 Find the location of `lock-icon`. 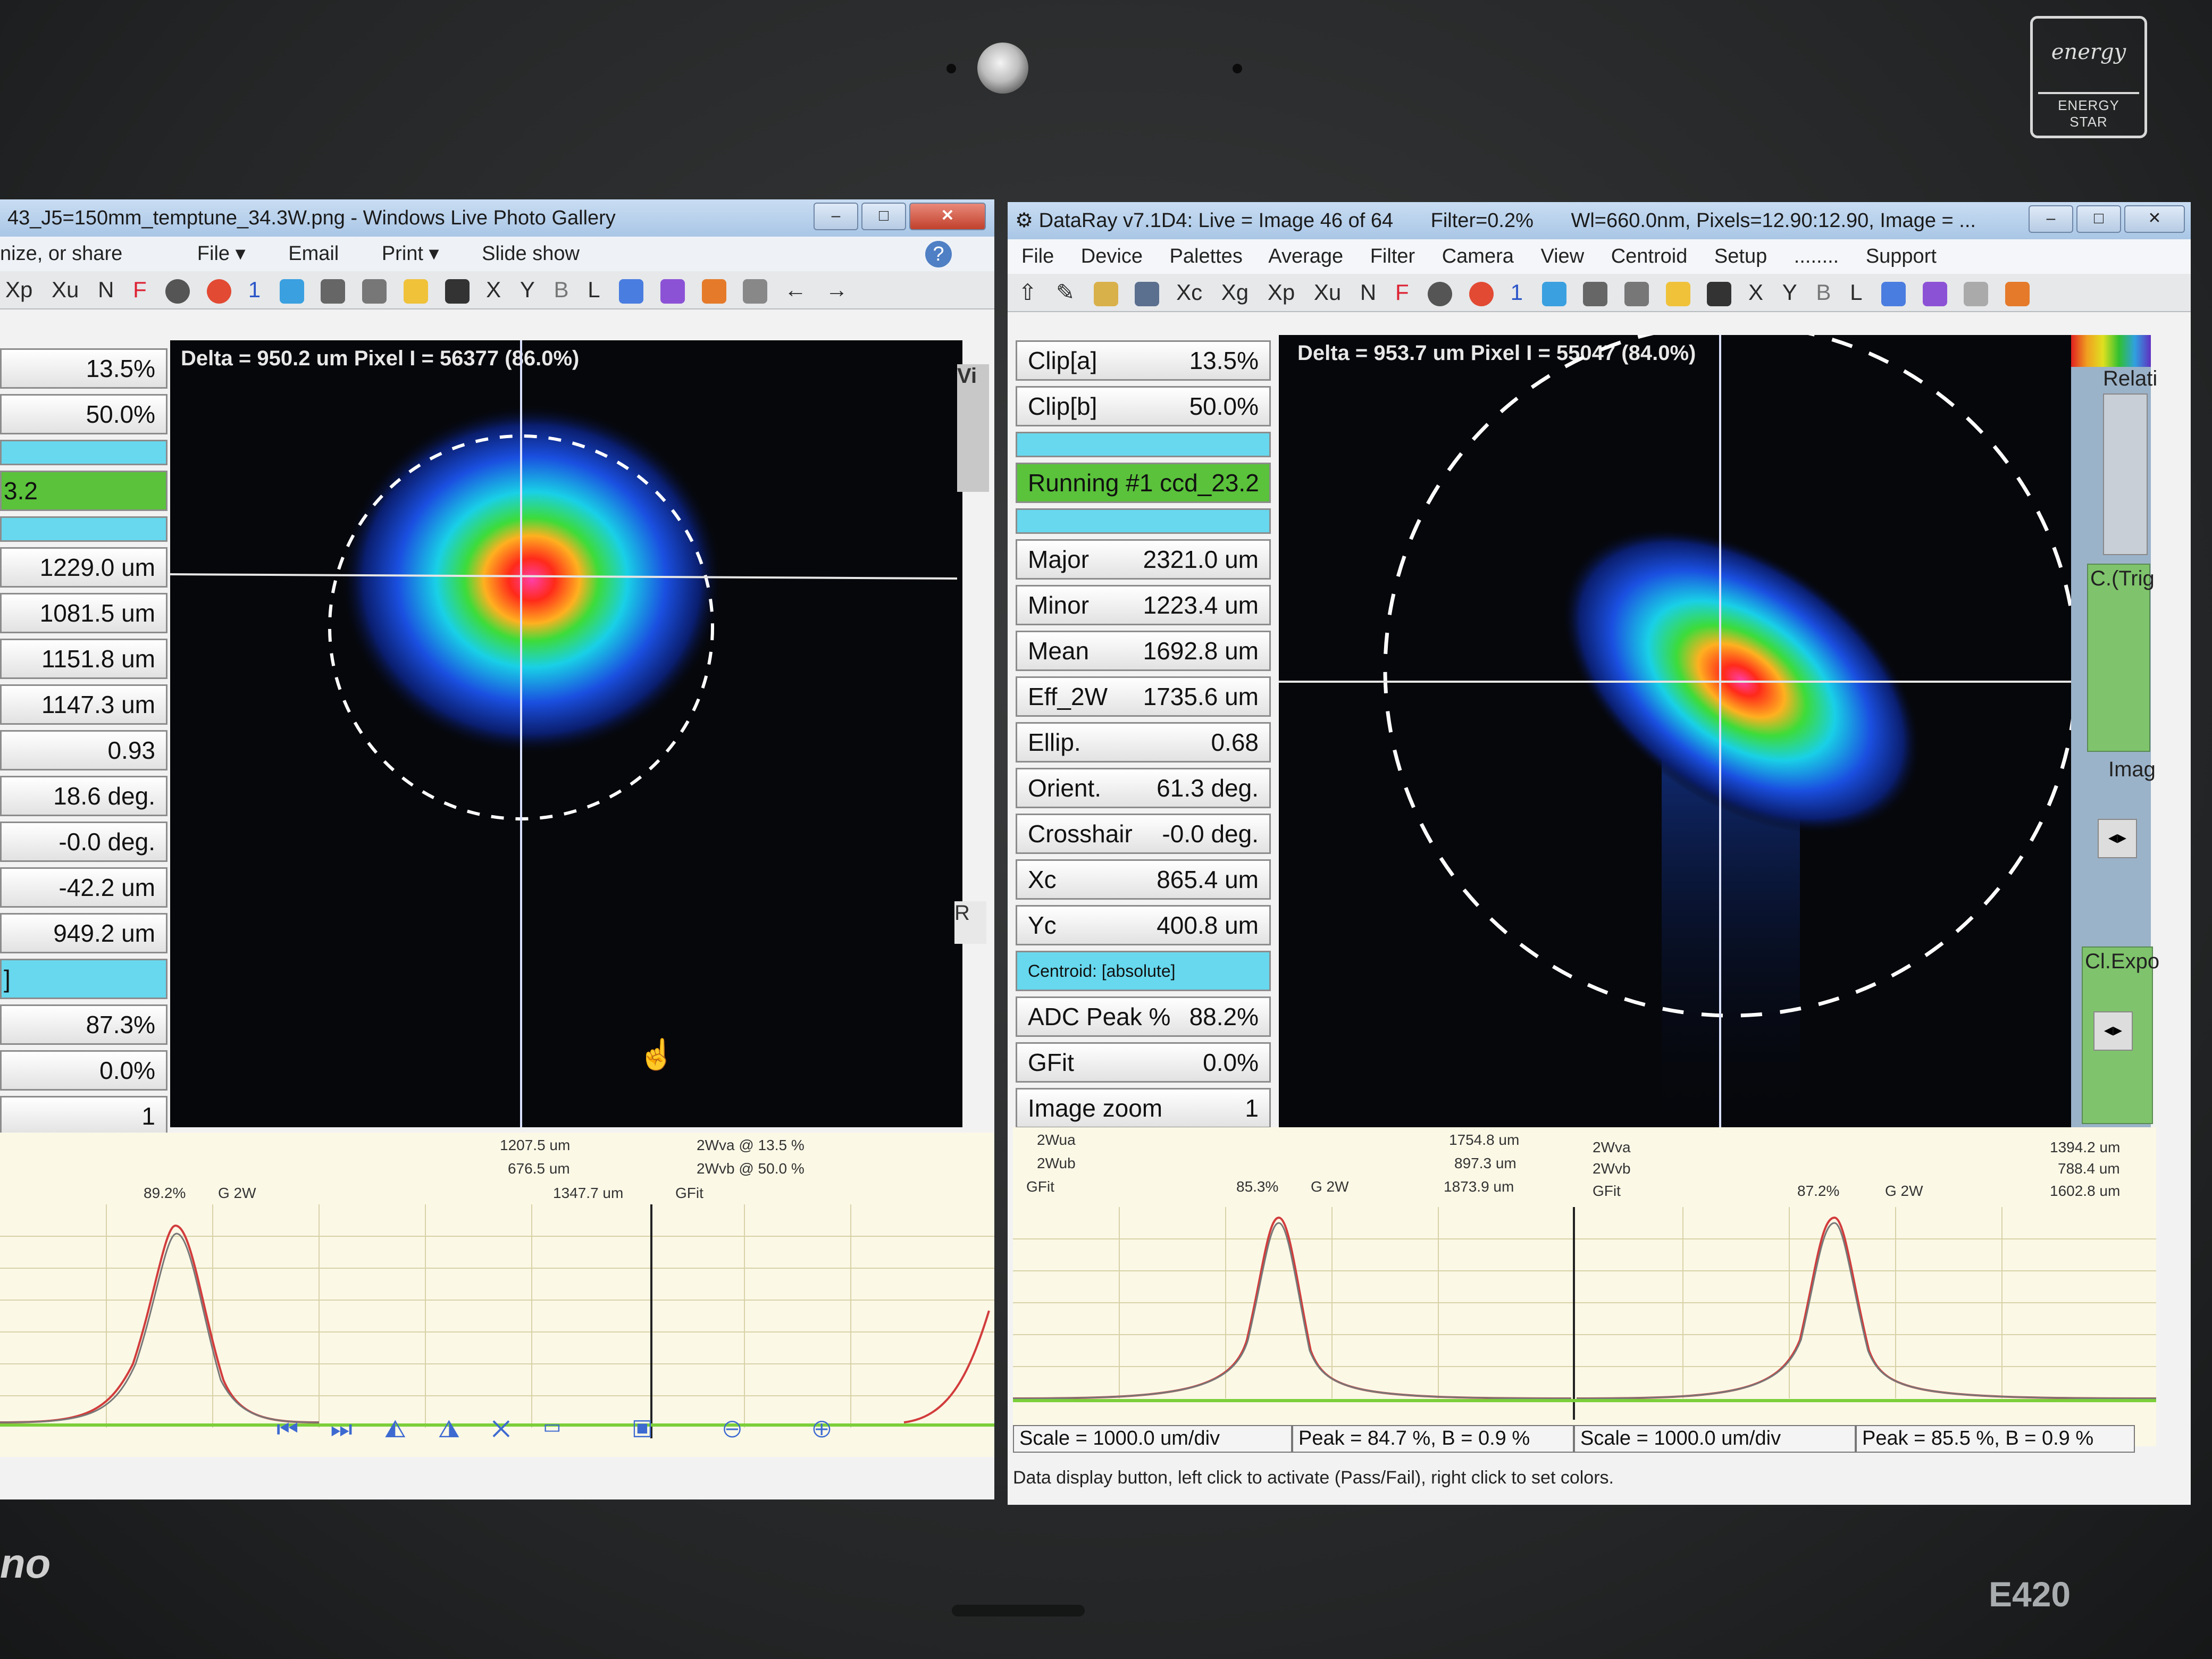

lock-icon is located at coordinates (1595, 293).